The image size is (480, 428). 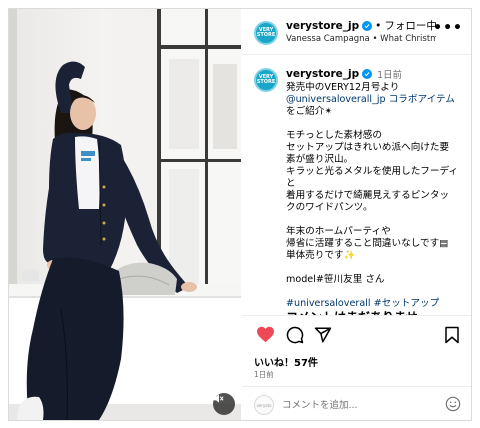 What do you see at coordinates (452, 335) in the screenshot?
I see `bookmark-icon` at bounding box center [452, 335].